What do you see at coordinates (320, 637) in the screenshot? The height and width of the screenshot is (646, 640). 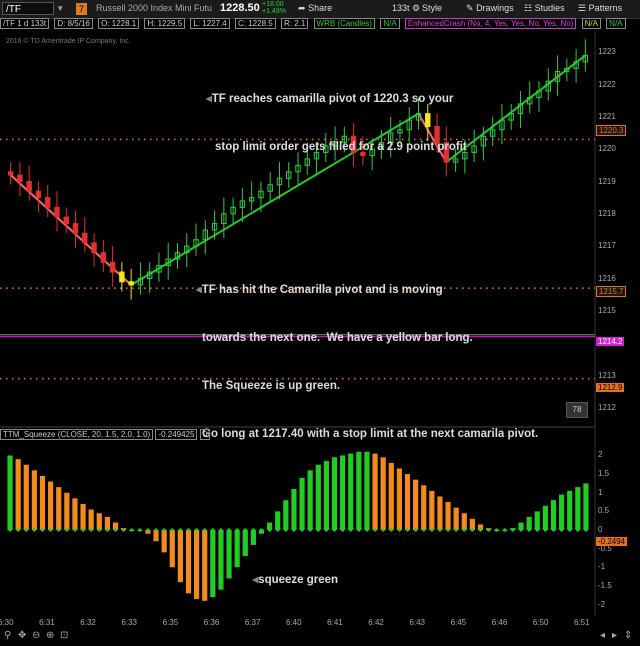 I see `bottom-toolbar: ⚲ ✥ ⊖ ⊕ ⊡ ◂ ▸ ⇕` at bounding box center [320, 637].